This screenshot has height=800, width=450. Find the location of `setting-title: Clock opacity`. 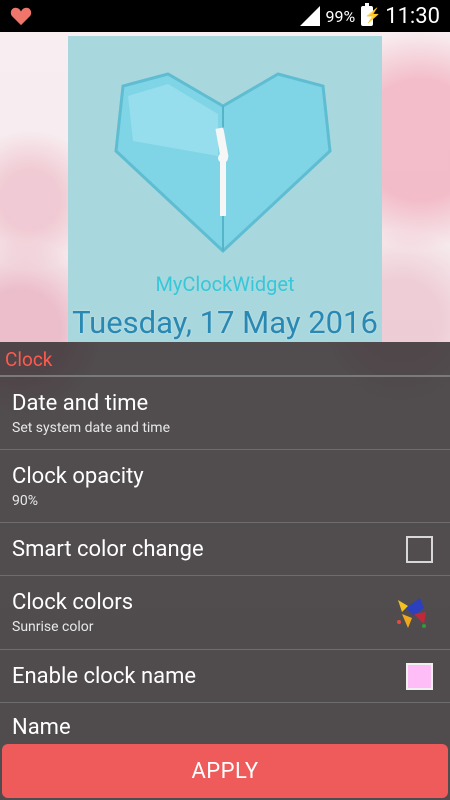

setting-title: Clock opacity is located at coordinates (78, 476).